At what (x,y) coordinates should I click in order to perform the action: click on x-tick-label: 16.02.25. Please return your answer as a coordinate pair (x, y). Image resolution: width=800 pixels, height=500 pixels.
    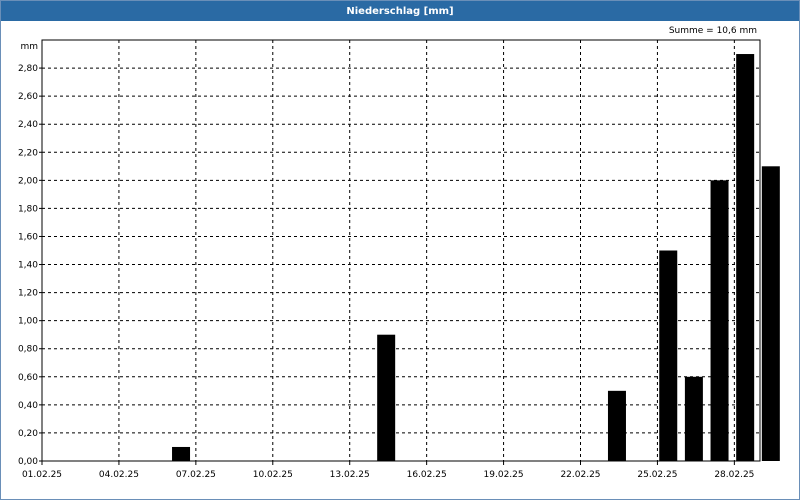
    Looking at the image, I should click on (427, 475).